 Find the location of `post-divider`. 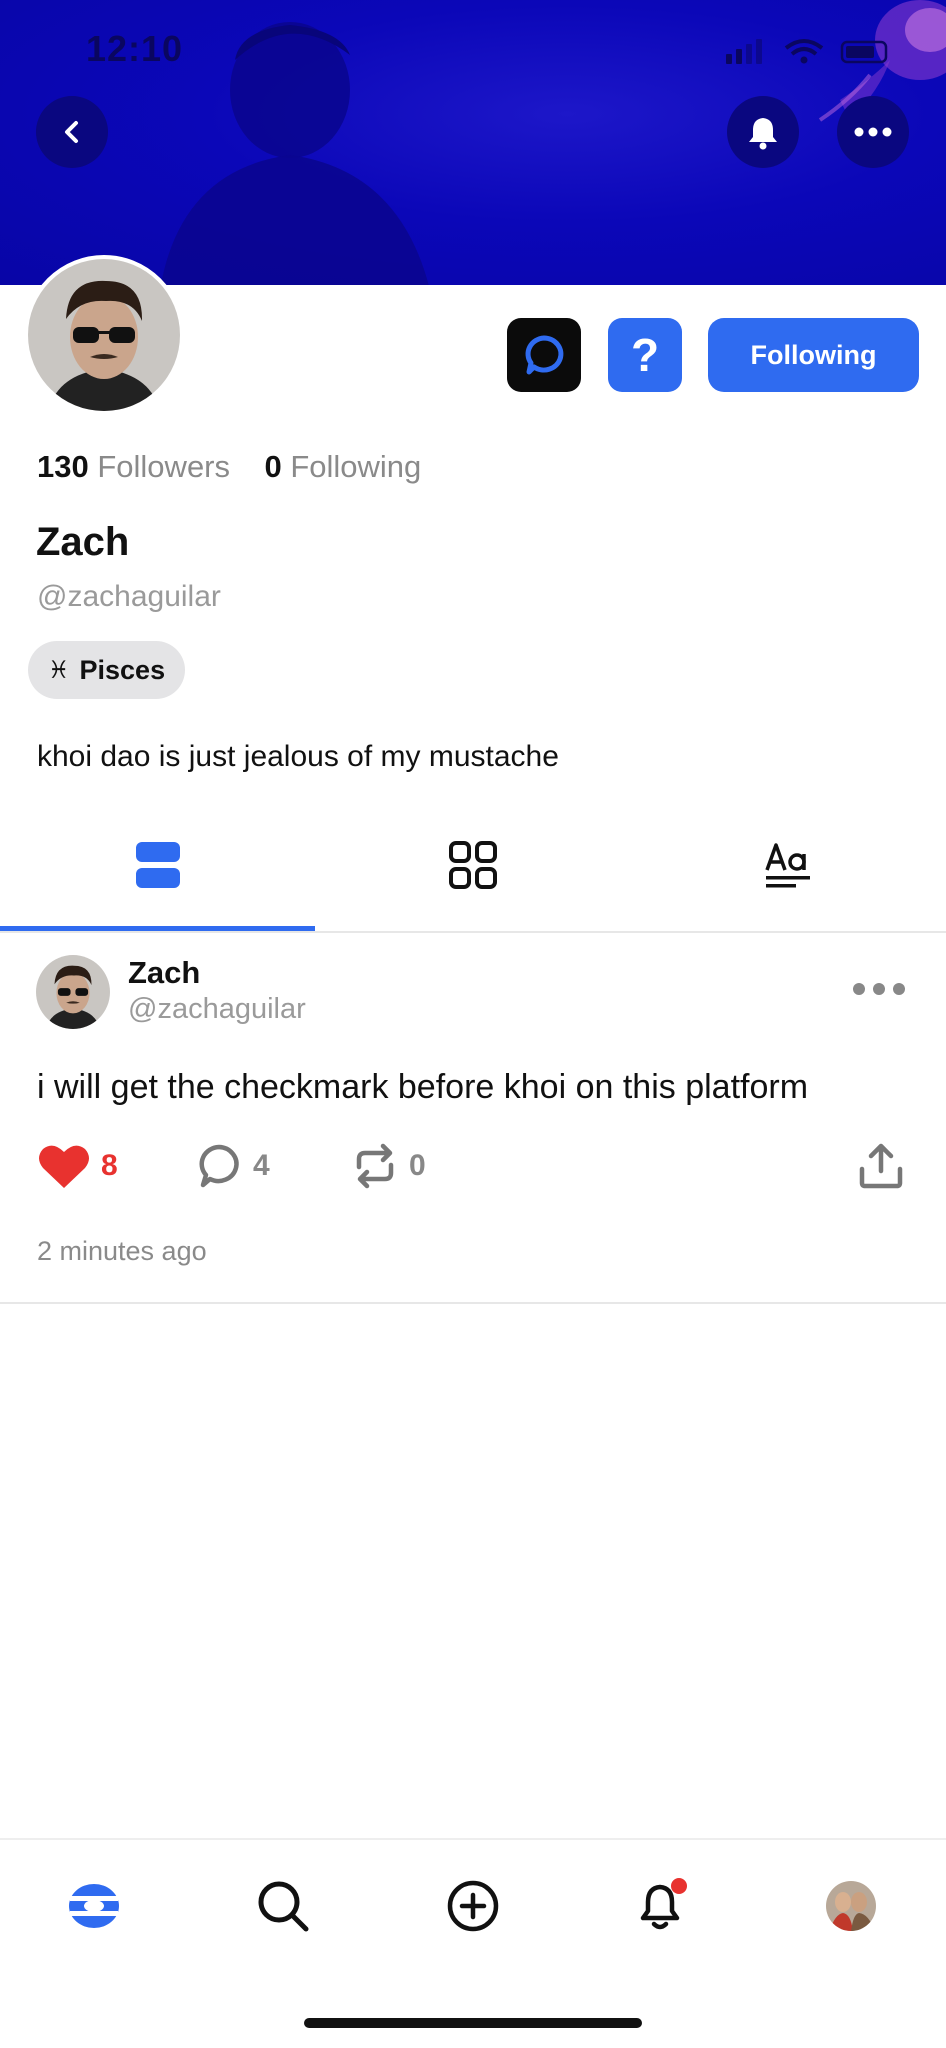

post-divider is located at coordinates (473, 1303).